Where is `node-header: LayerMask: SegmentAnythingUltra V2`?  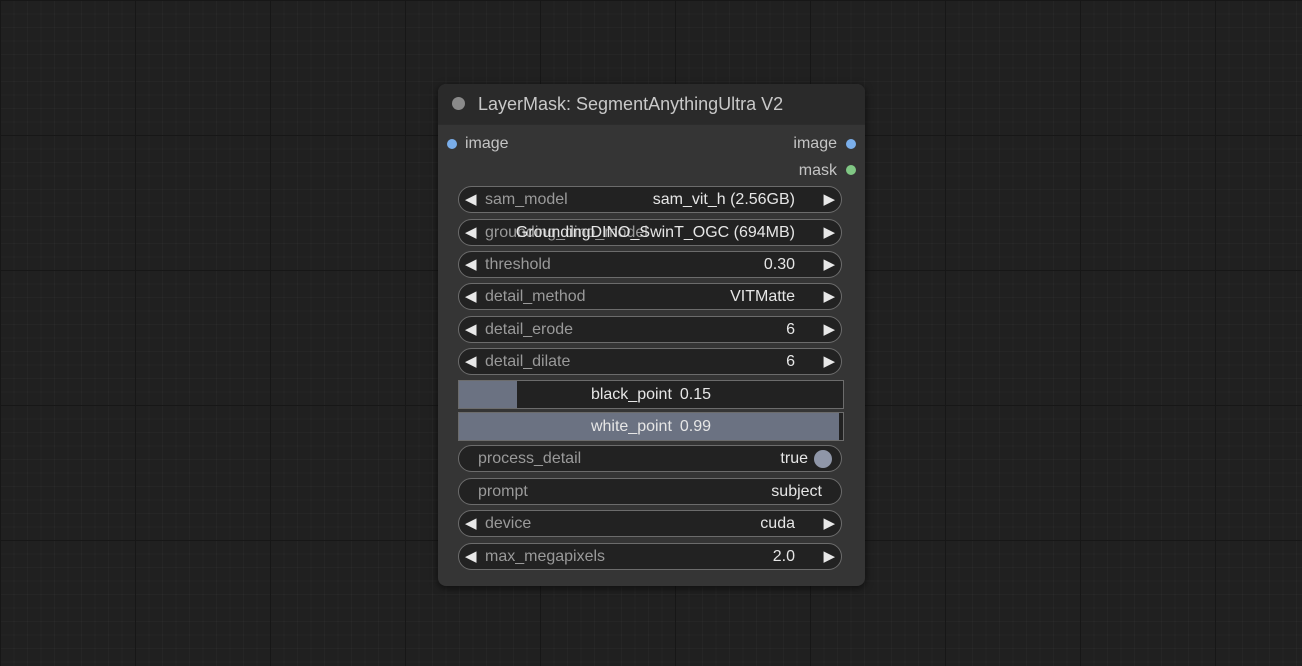
node-header: LayerMask: SegmentAnythingUltra V2 is located at coordinates (651, 104).